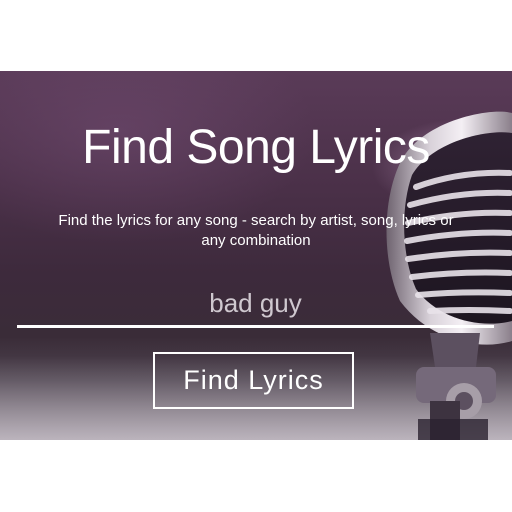  I want to click on page-title: Find Song Lyrics, so click(256, 147).